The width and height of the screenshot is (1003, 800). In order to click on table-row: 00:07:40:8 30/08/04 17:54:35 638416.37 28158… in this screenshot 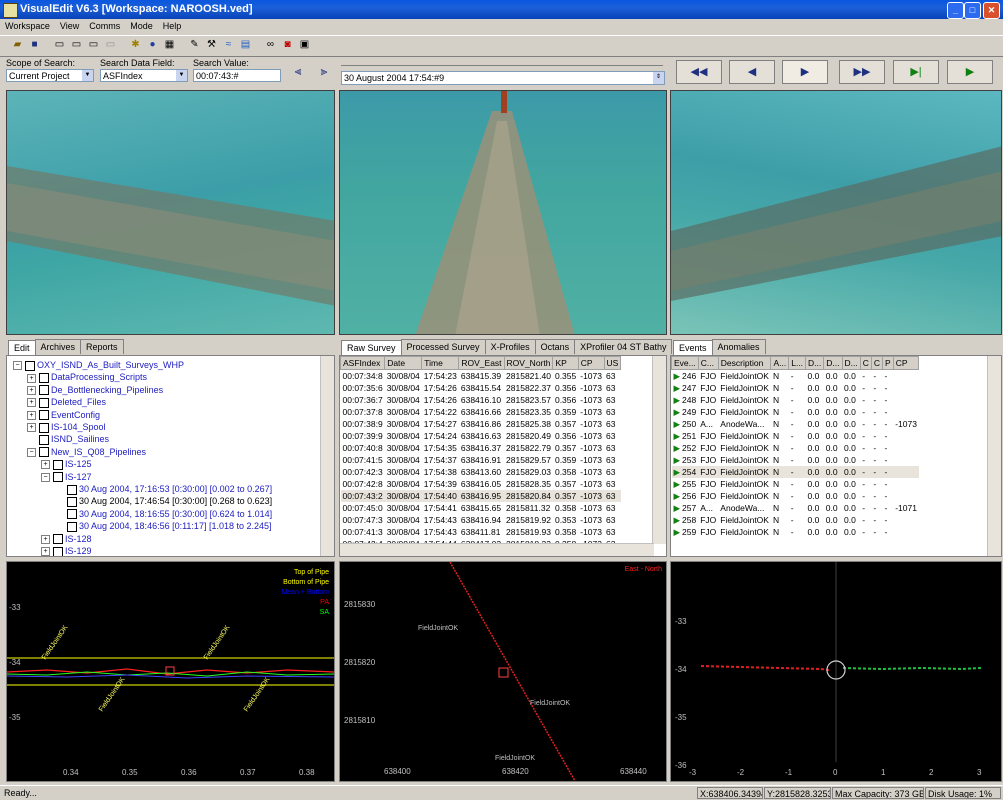, I will do `click(481, 448)`.